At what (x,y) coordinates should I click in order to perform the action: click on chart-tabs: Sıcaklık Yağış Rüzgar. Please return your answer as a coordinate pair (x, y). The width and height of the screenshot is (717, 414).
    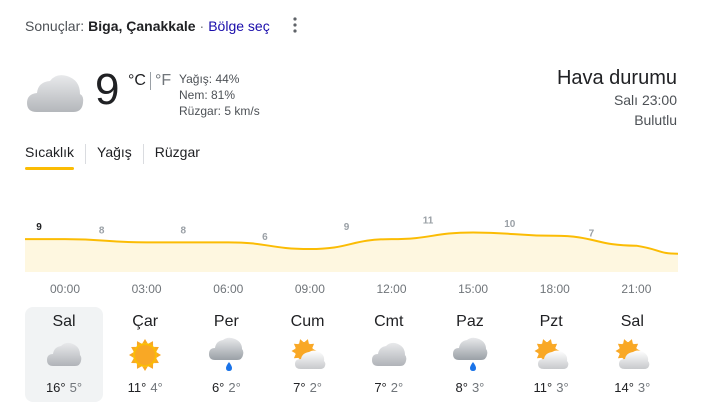
    Looking at the image, I should click on (112, 156).